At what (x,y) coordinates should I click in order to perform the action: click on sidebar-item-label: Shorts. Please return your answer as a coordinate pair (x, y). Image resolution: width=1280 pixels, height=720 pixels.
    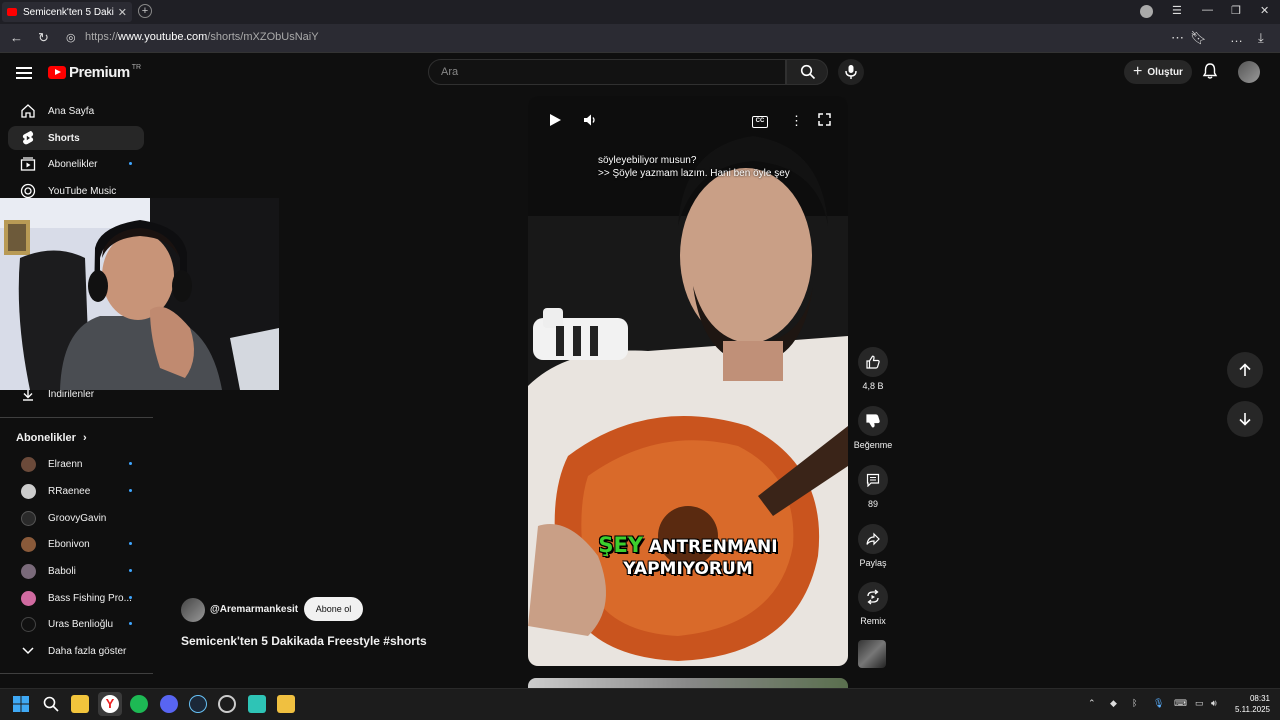
    Looking at the image, I should click on (64, 138).